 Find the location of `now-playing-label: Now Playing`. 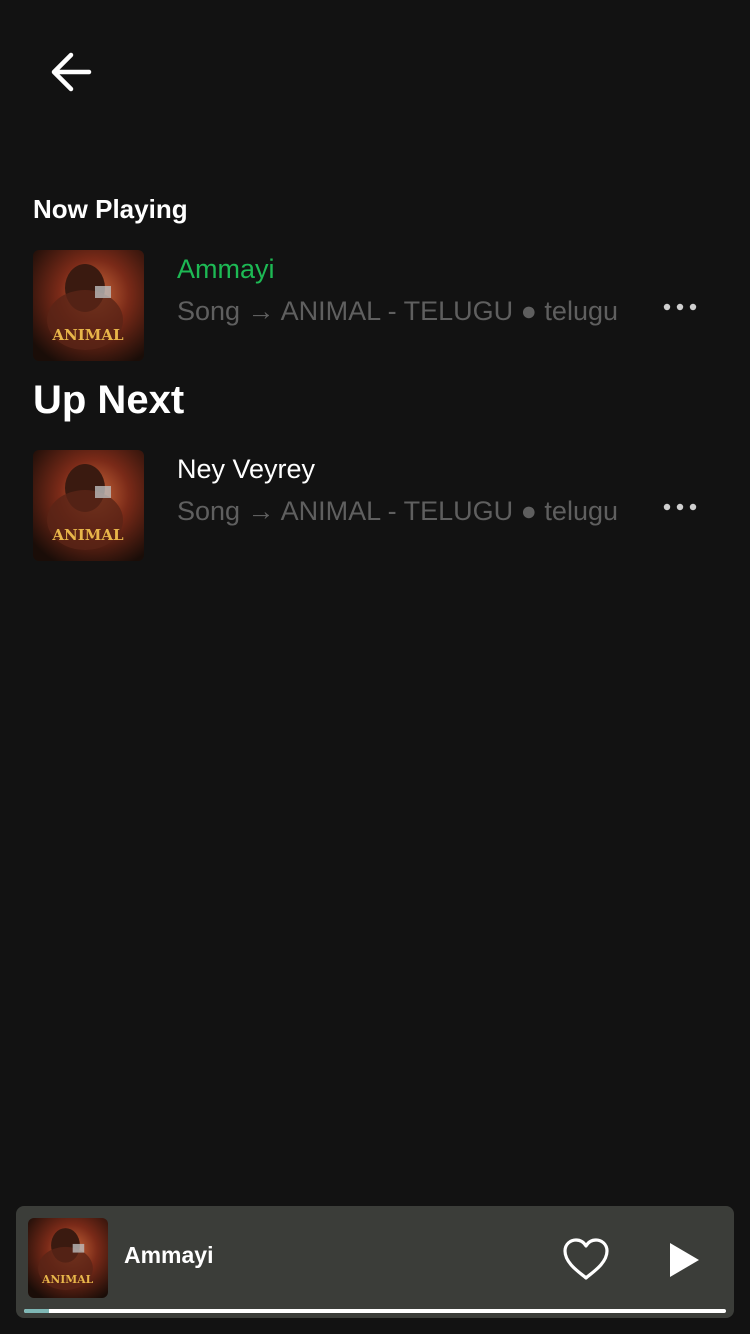

now-playing-label: Now Playing is located at coordinates (110, 209).